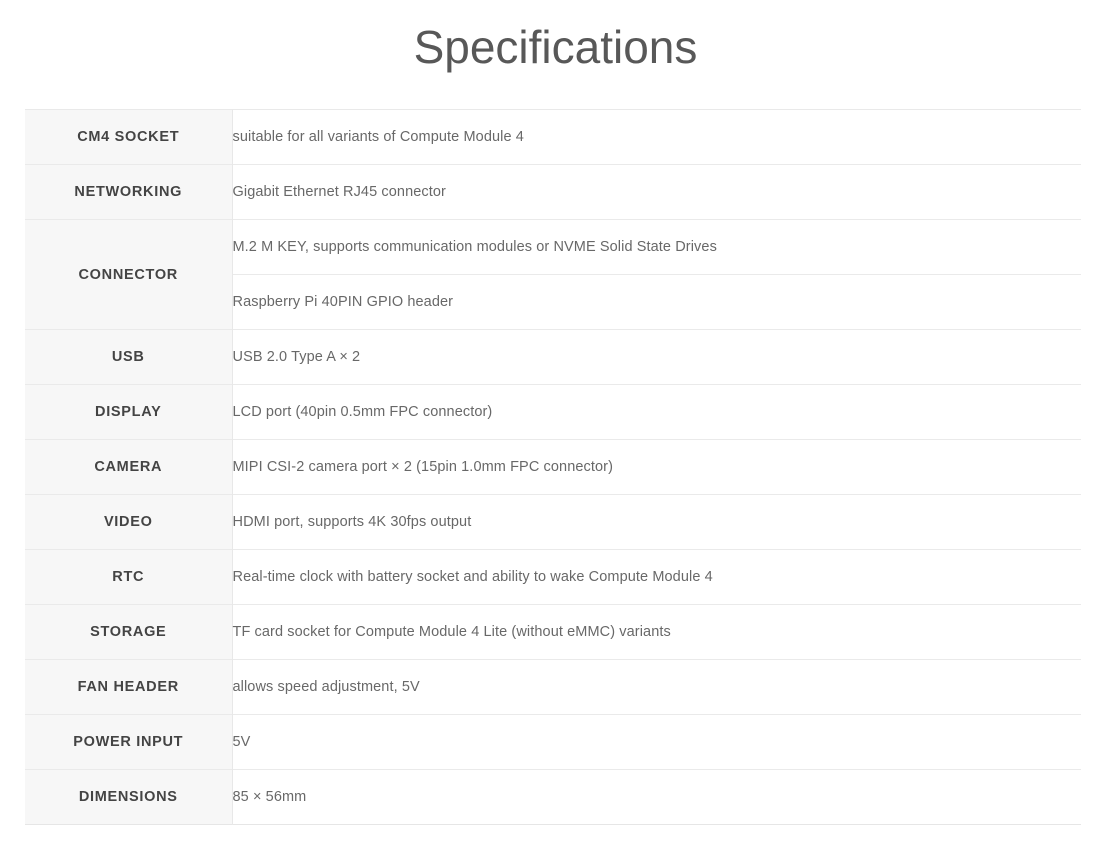  Describe the element at coordinates (656, 687) in the screenshot. I see `spec-value-cell: allows speed adjustment, 5V` at that location.